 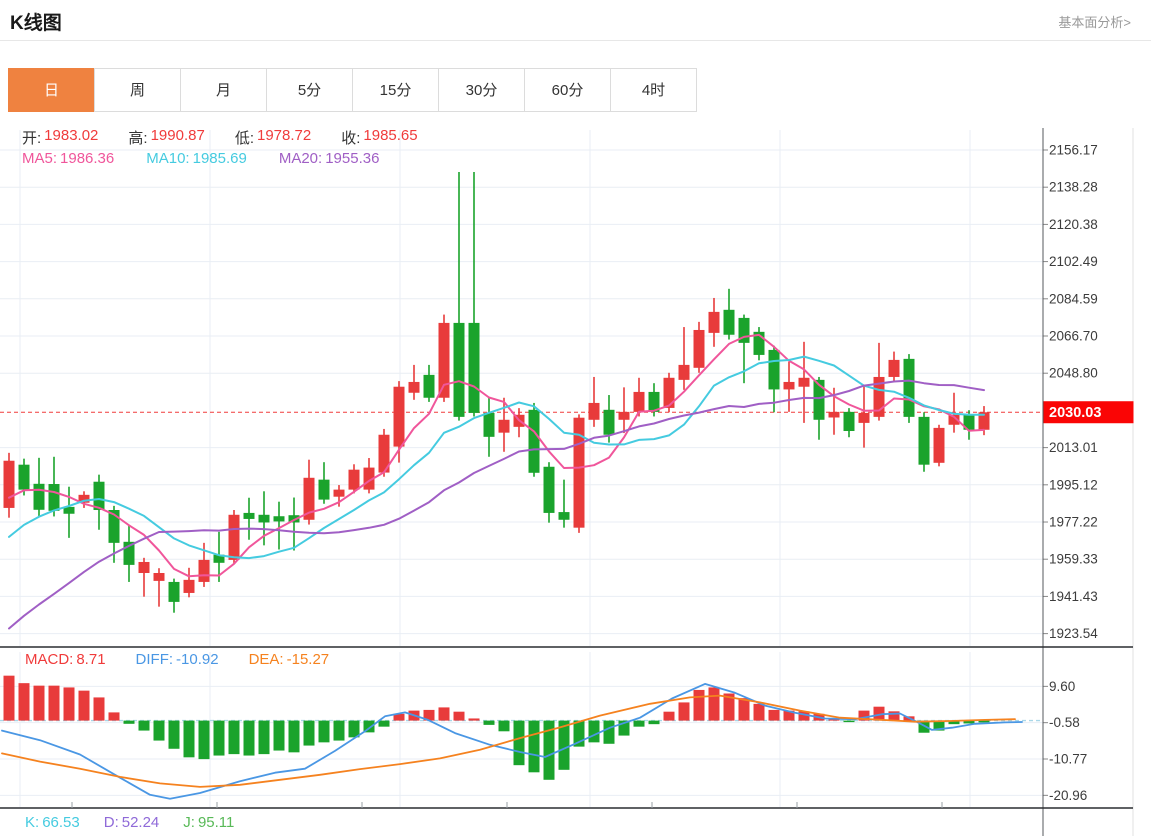 What do you see at coordinates (653, 90) in the screenshot?
I see `tab-period-7: 4时` at bounding box center [653, 90].